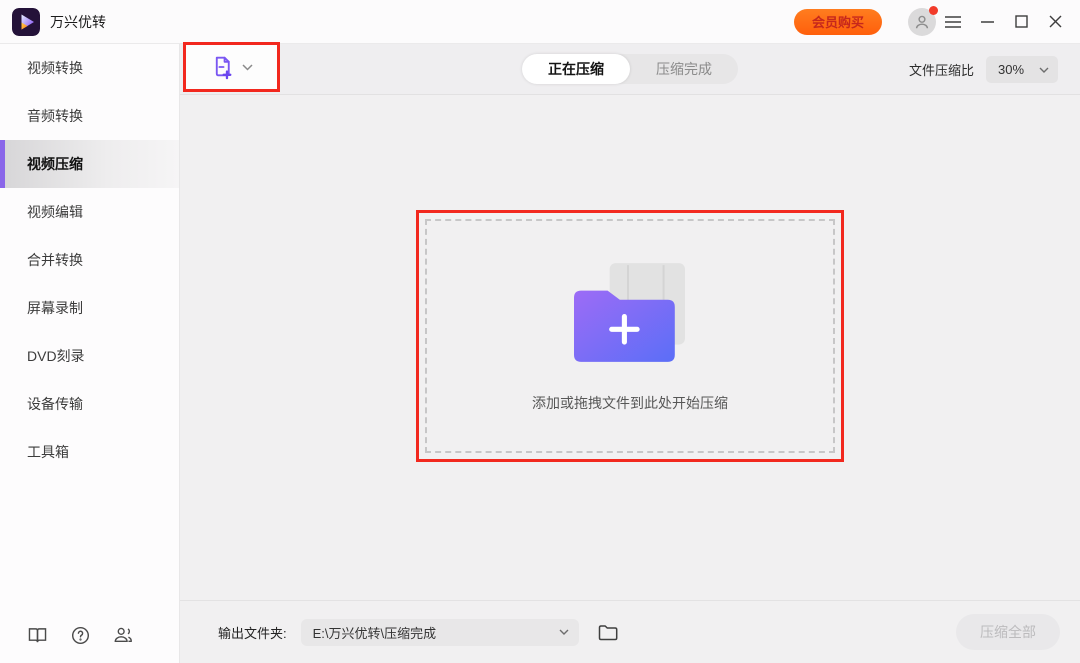  I want to click on add-file-icon, so click(223, 68).